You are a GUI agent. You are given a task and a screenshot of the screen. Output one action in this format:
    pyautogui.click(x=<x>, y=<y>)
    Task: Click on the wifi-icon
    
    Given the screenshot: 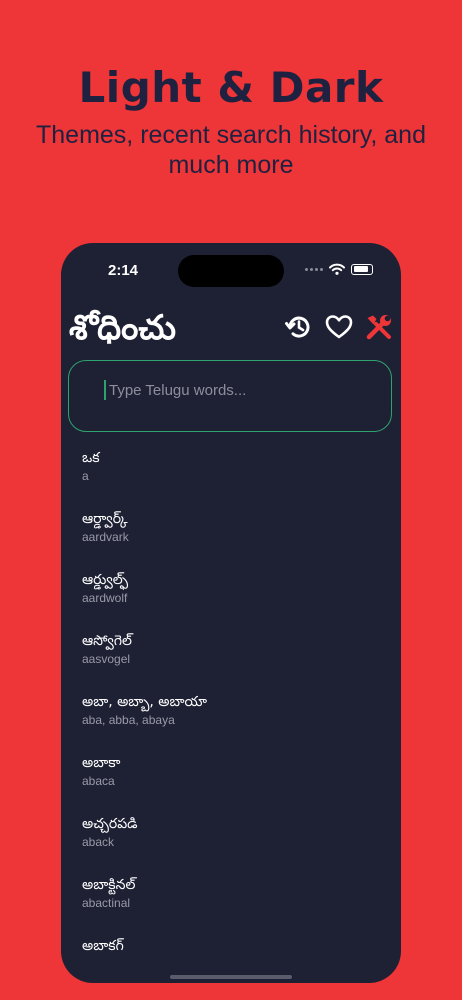 What is the action you would take?
    pyautogui.click(x=337, y=269)
    